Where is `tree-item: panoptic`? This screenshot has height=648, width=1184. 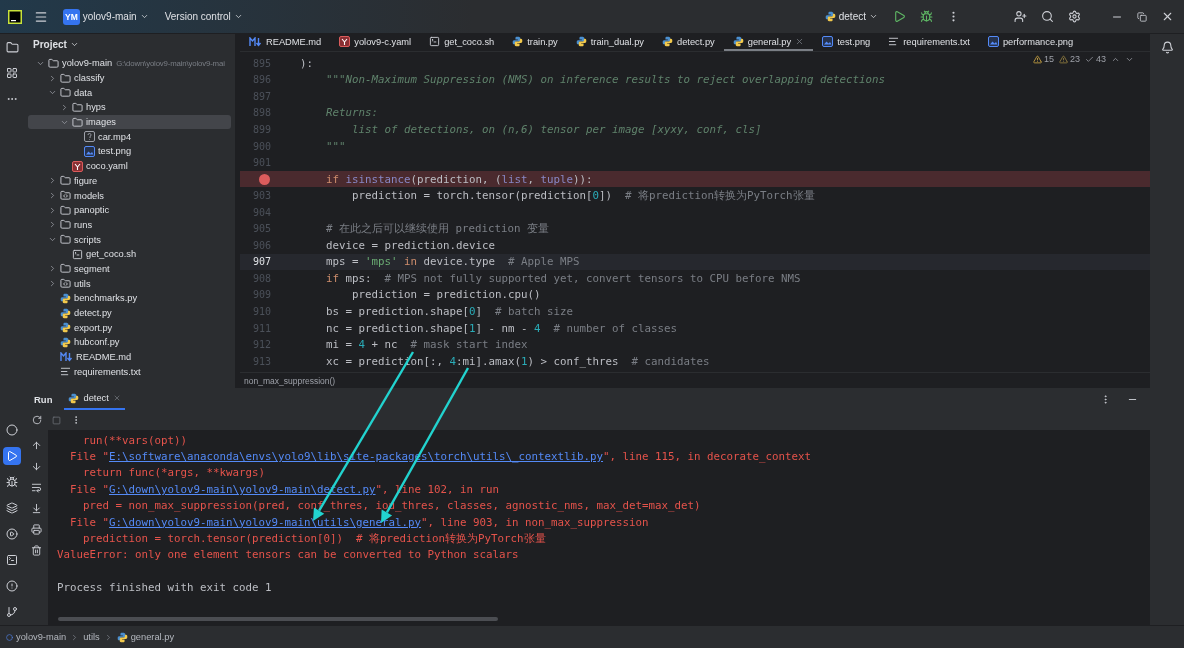
tree-item: panoptic is located at coordinates (129, 210).